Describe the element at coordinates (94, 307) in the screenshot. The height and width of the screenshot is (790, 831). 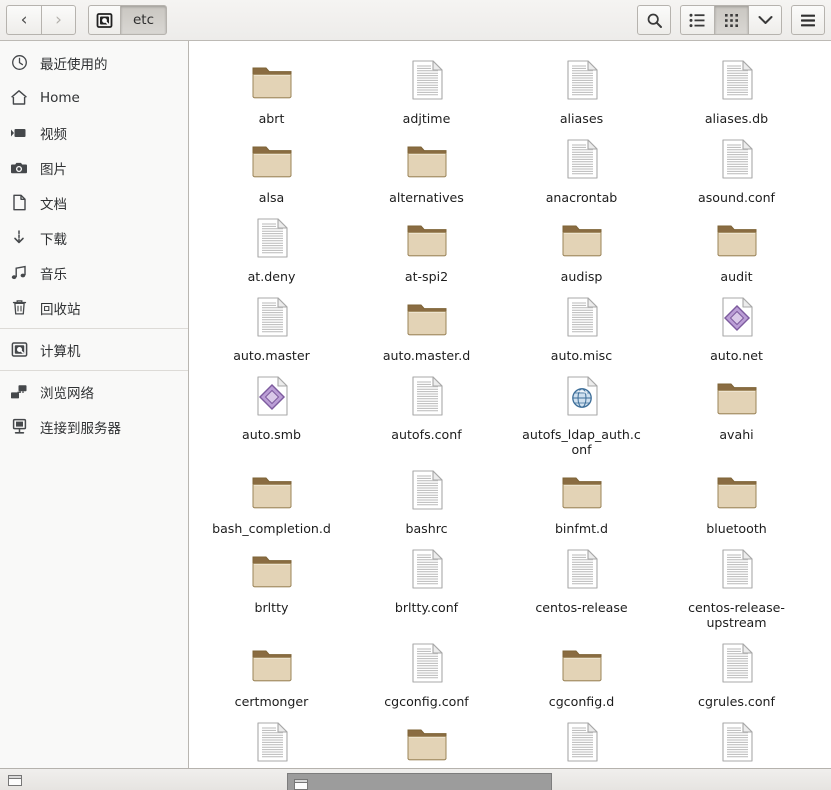
I see `sidebar-item-trash: 回收站` at that location.